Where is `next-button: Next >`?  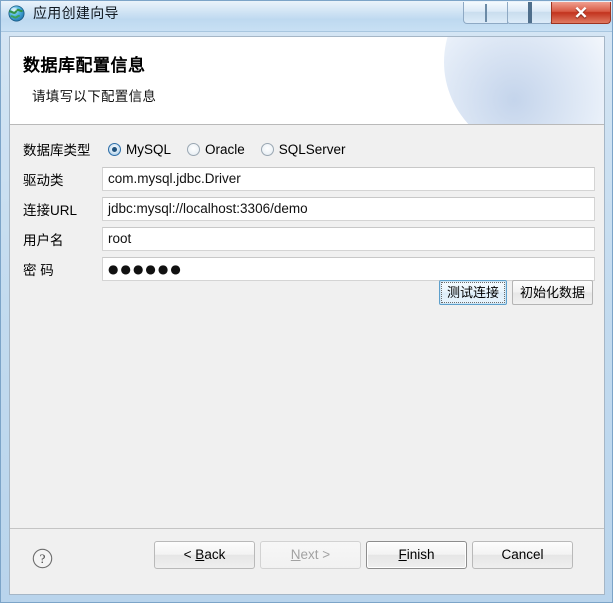
next-button: Next > is located at coordinates (310, 555).